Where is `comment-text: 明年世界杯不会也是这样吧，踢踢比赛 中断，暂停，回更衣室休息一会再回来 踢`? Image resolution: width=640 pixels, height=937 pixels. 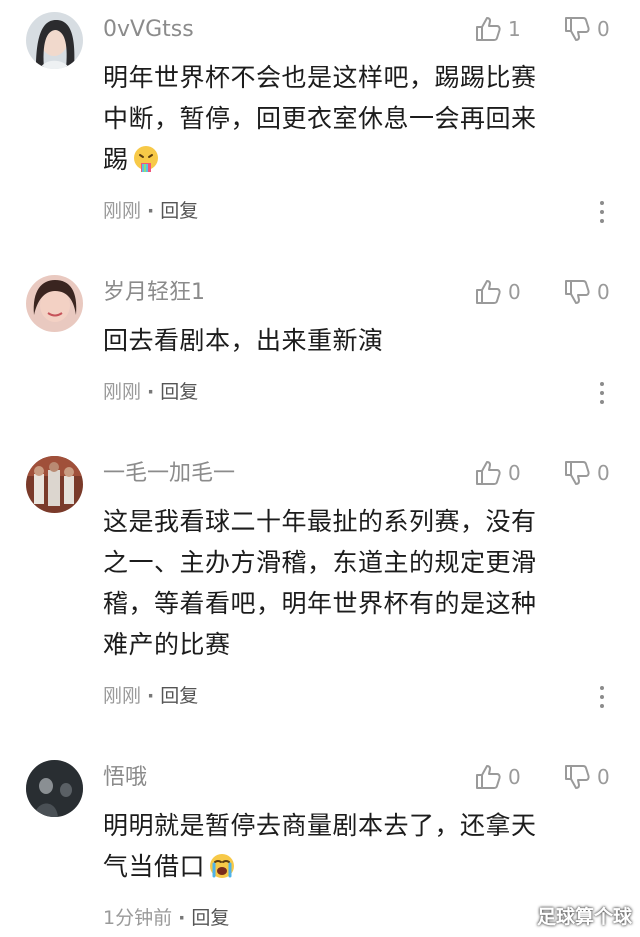 comment-text: 明年世界杯不会也是这样吧，踢踢比赛 中断，暂停，回更衣室休息一会再回来 踢 is located at coordinates (353, 118).